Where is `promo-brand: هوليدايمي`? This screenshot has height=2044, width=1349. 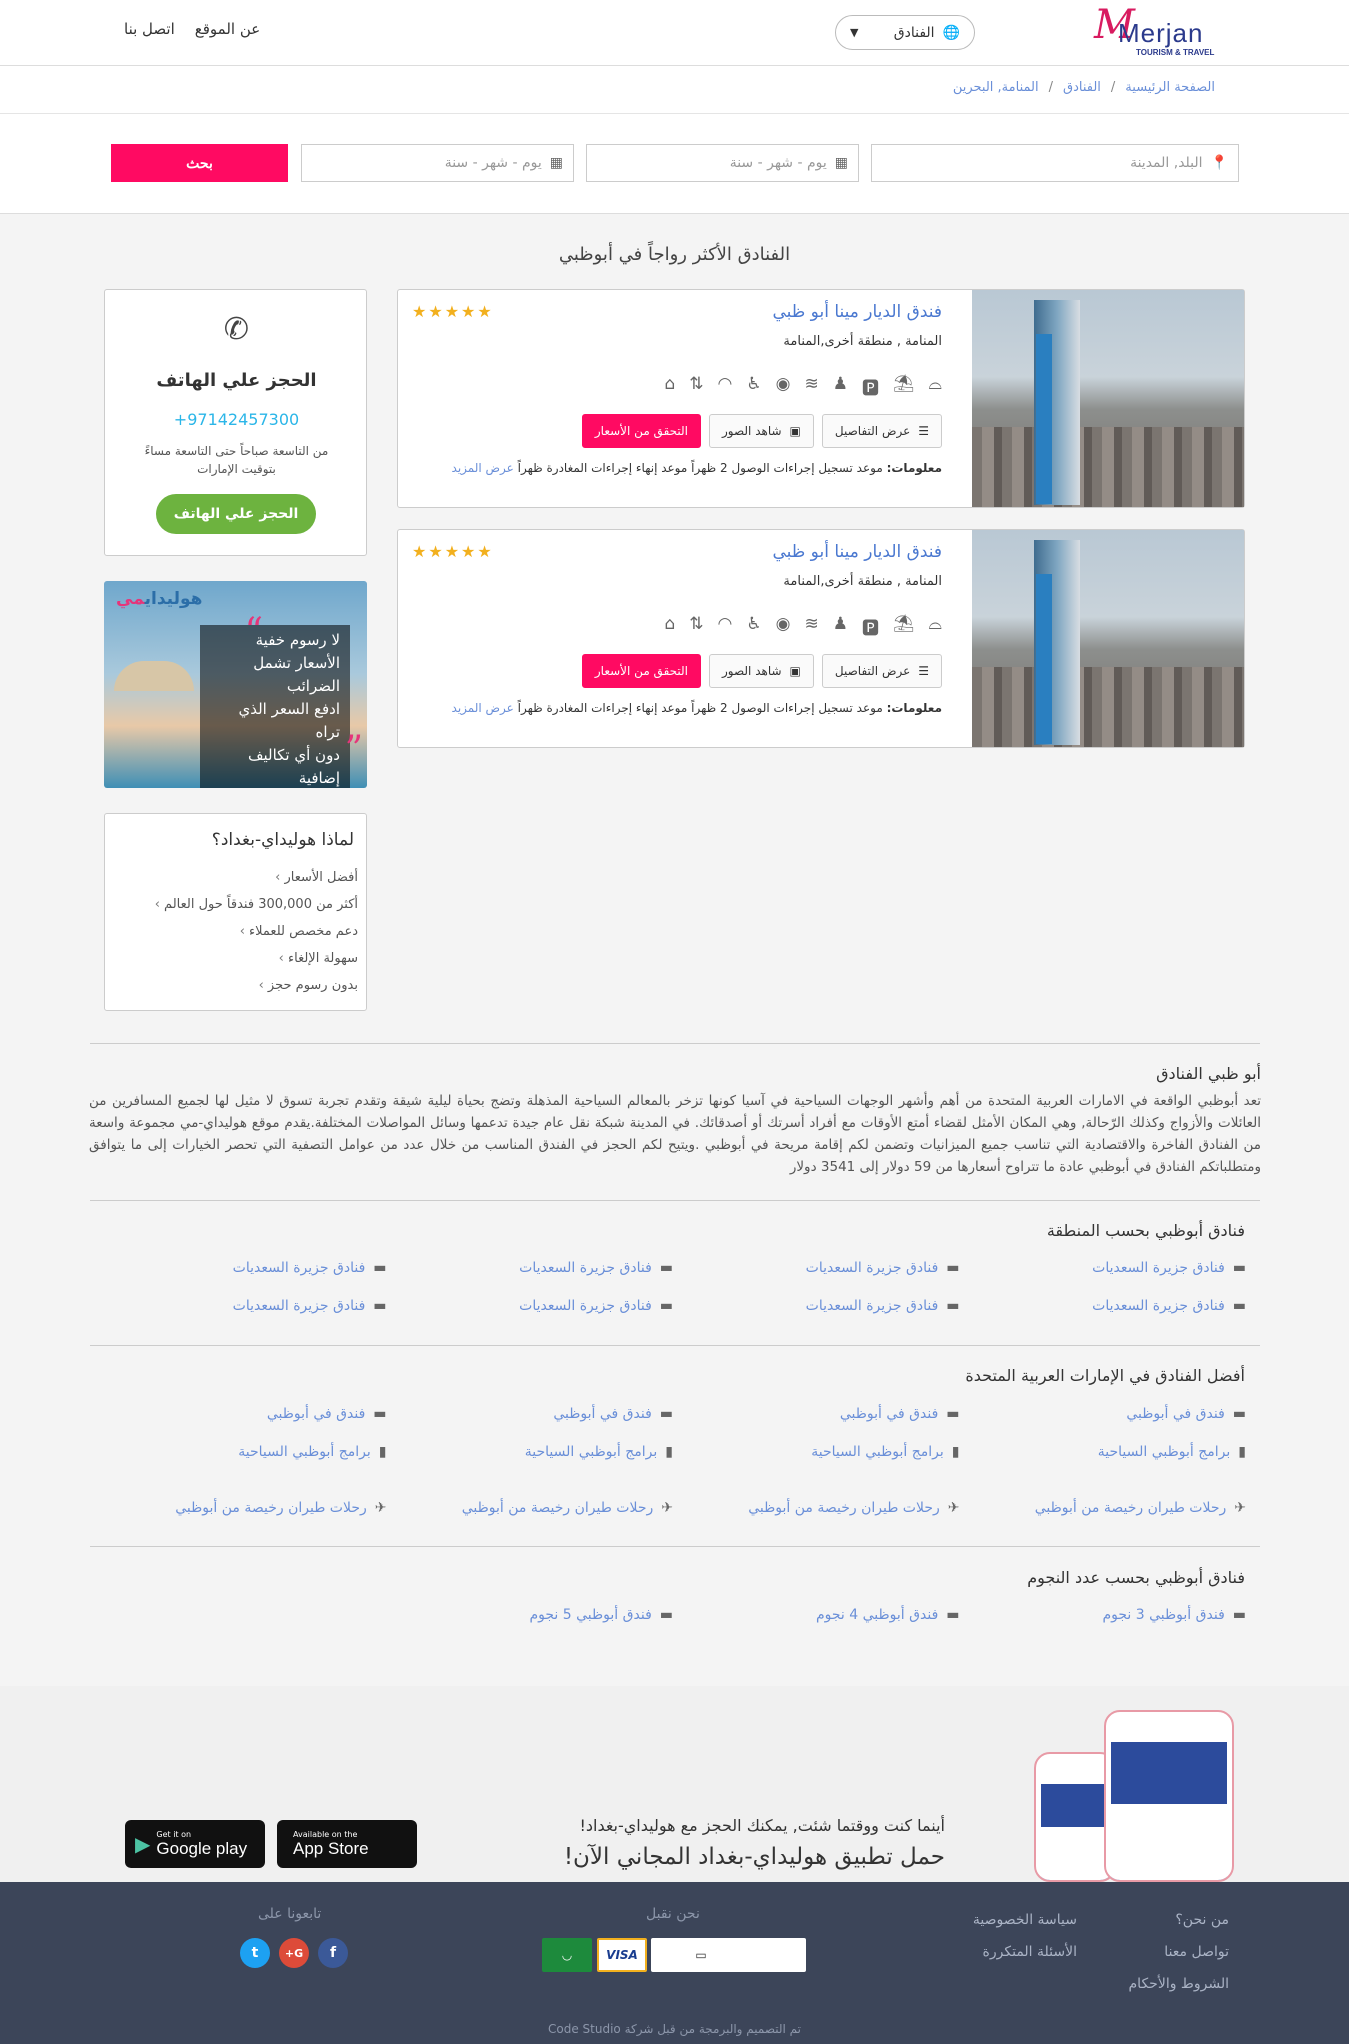
promo-brand: هوليدايمي is located at coordinates (159, 599).